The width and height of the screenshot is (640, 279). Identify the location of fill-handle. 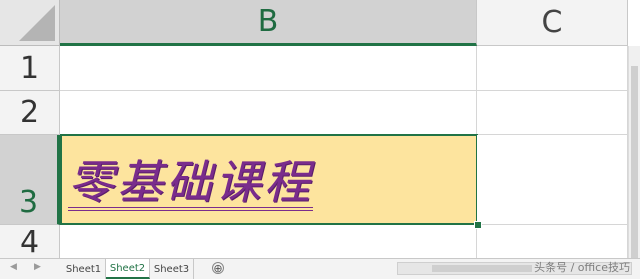
(478, 225).